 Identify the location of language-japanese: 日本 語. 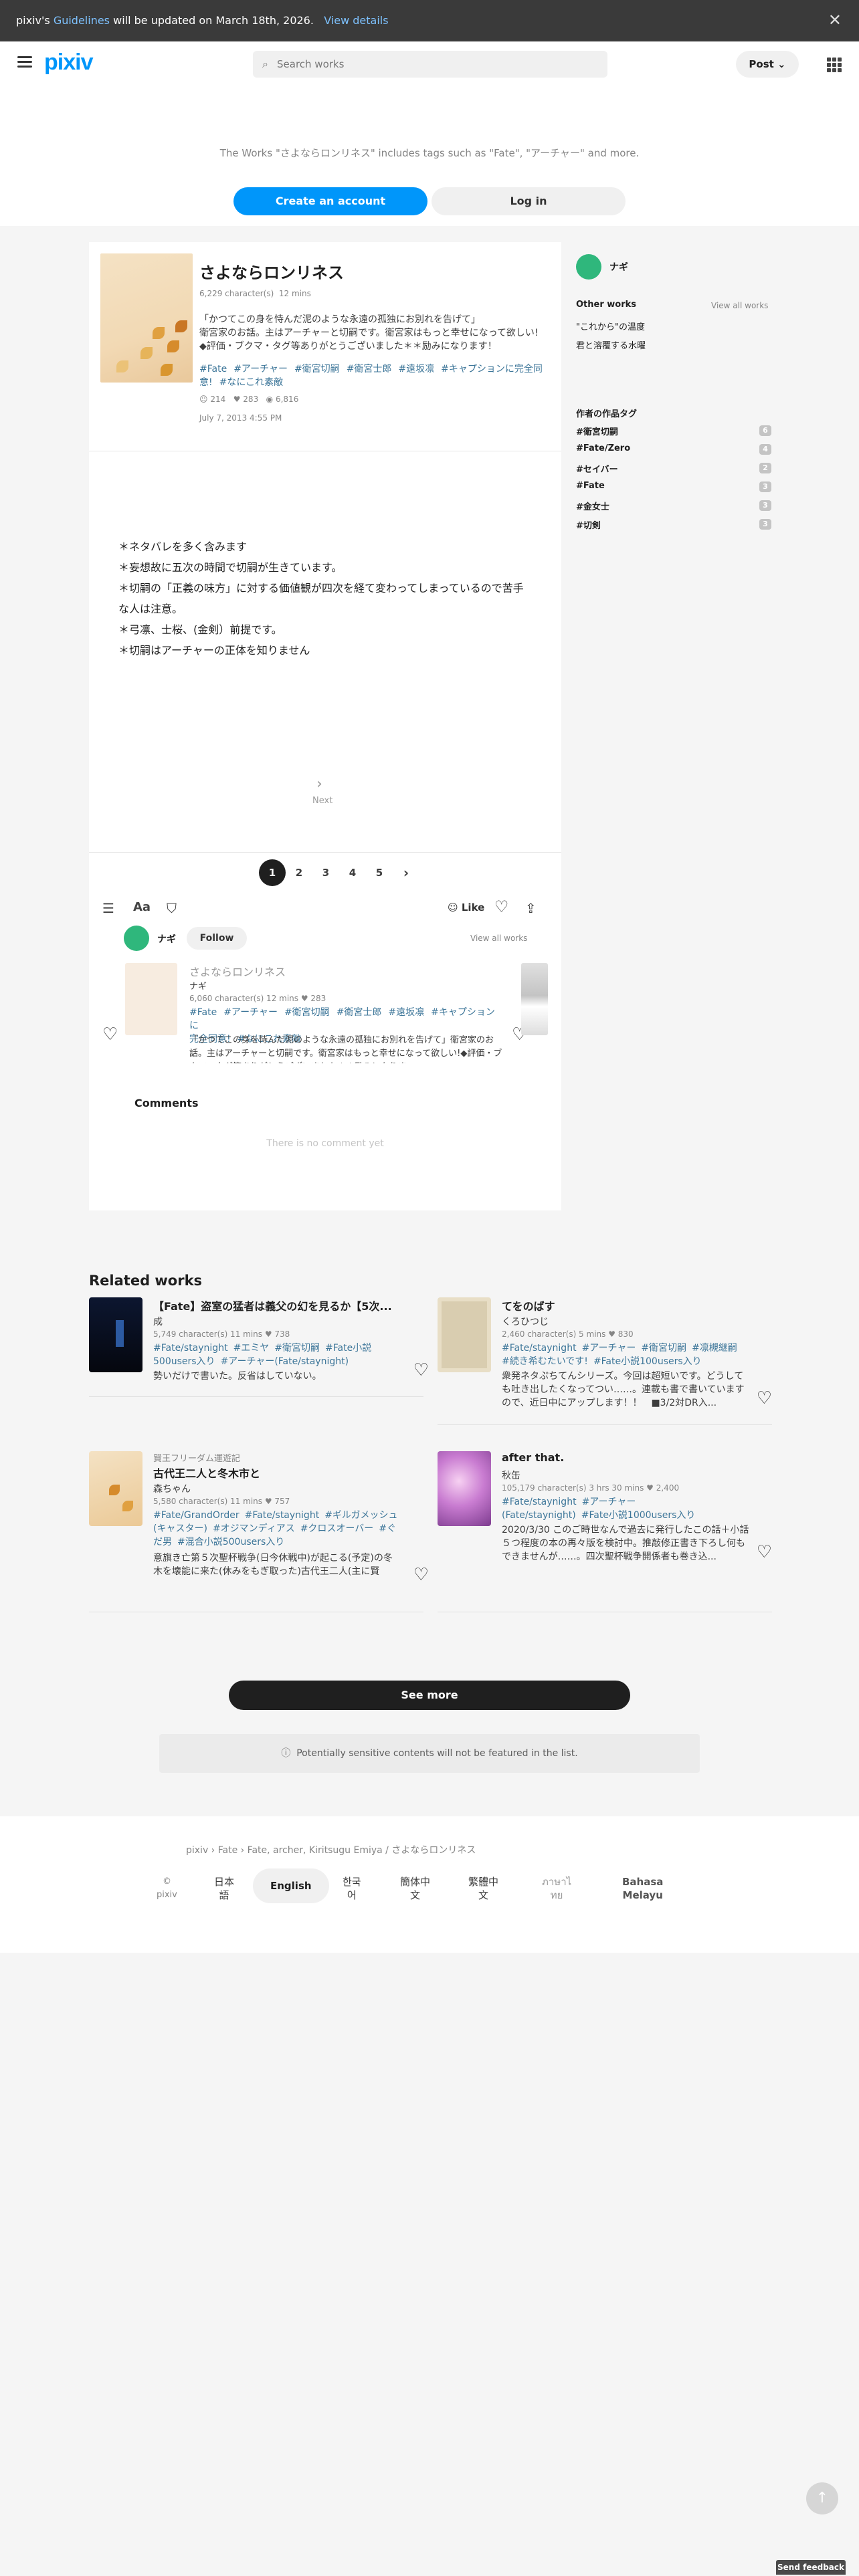
(224, 1888).